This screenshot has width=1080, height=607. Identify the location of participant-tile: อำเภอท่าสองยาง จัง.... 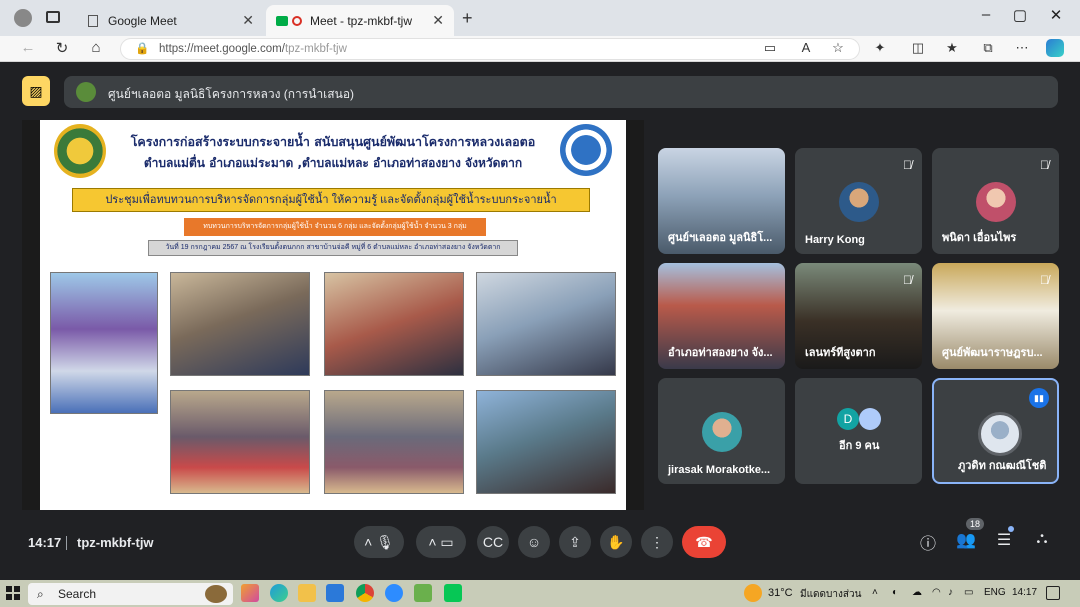
(721, 316).